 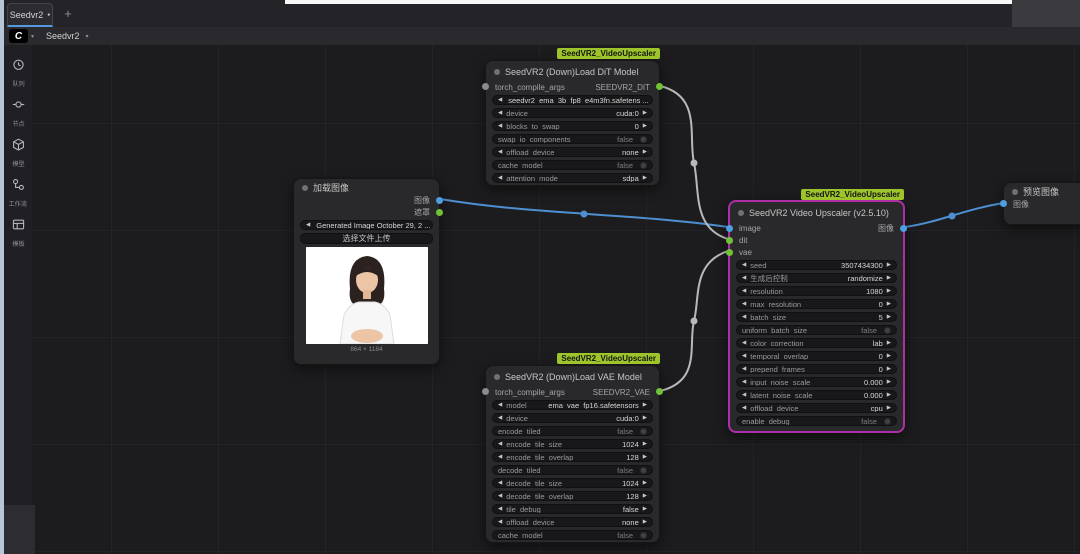 What do you see at coordinates (30, 15) in the screenshot?
I see `tab-seedvr2: Seedvr2 ●` at bounding box center [30, 15].